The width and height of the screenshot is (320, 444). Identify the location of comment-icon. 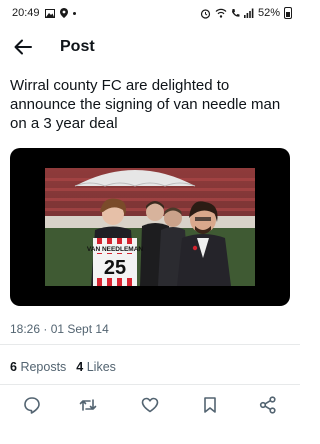
(32, 405).